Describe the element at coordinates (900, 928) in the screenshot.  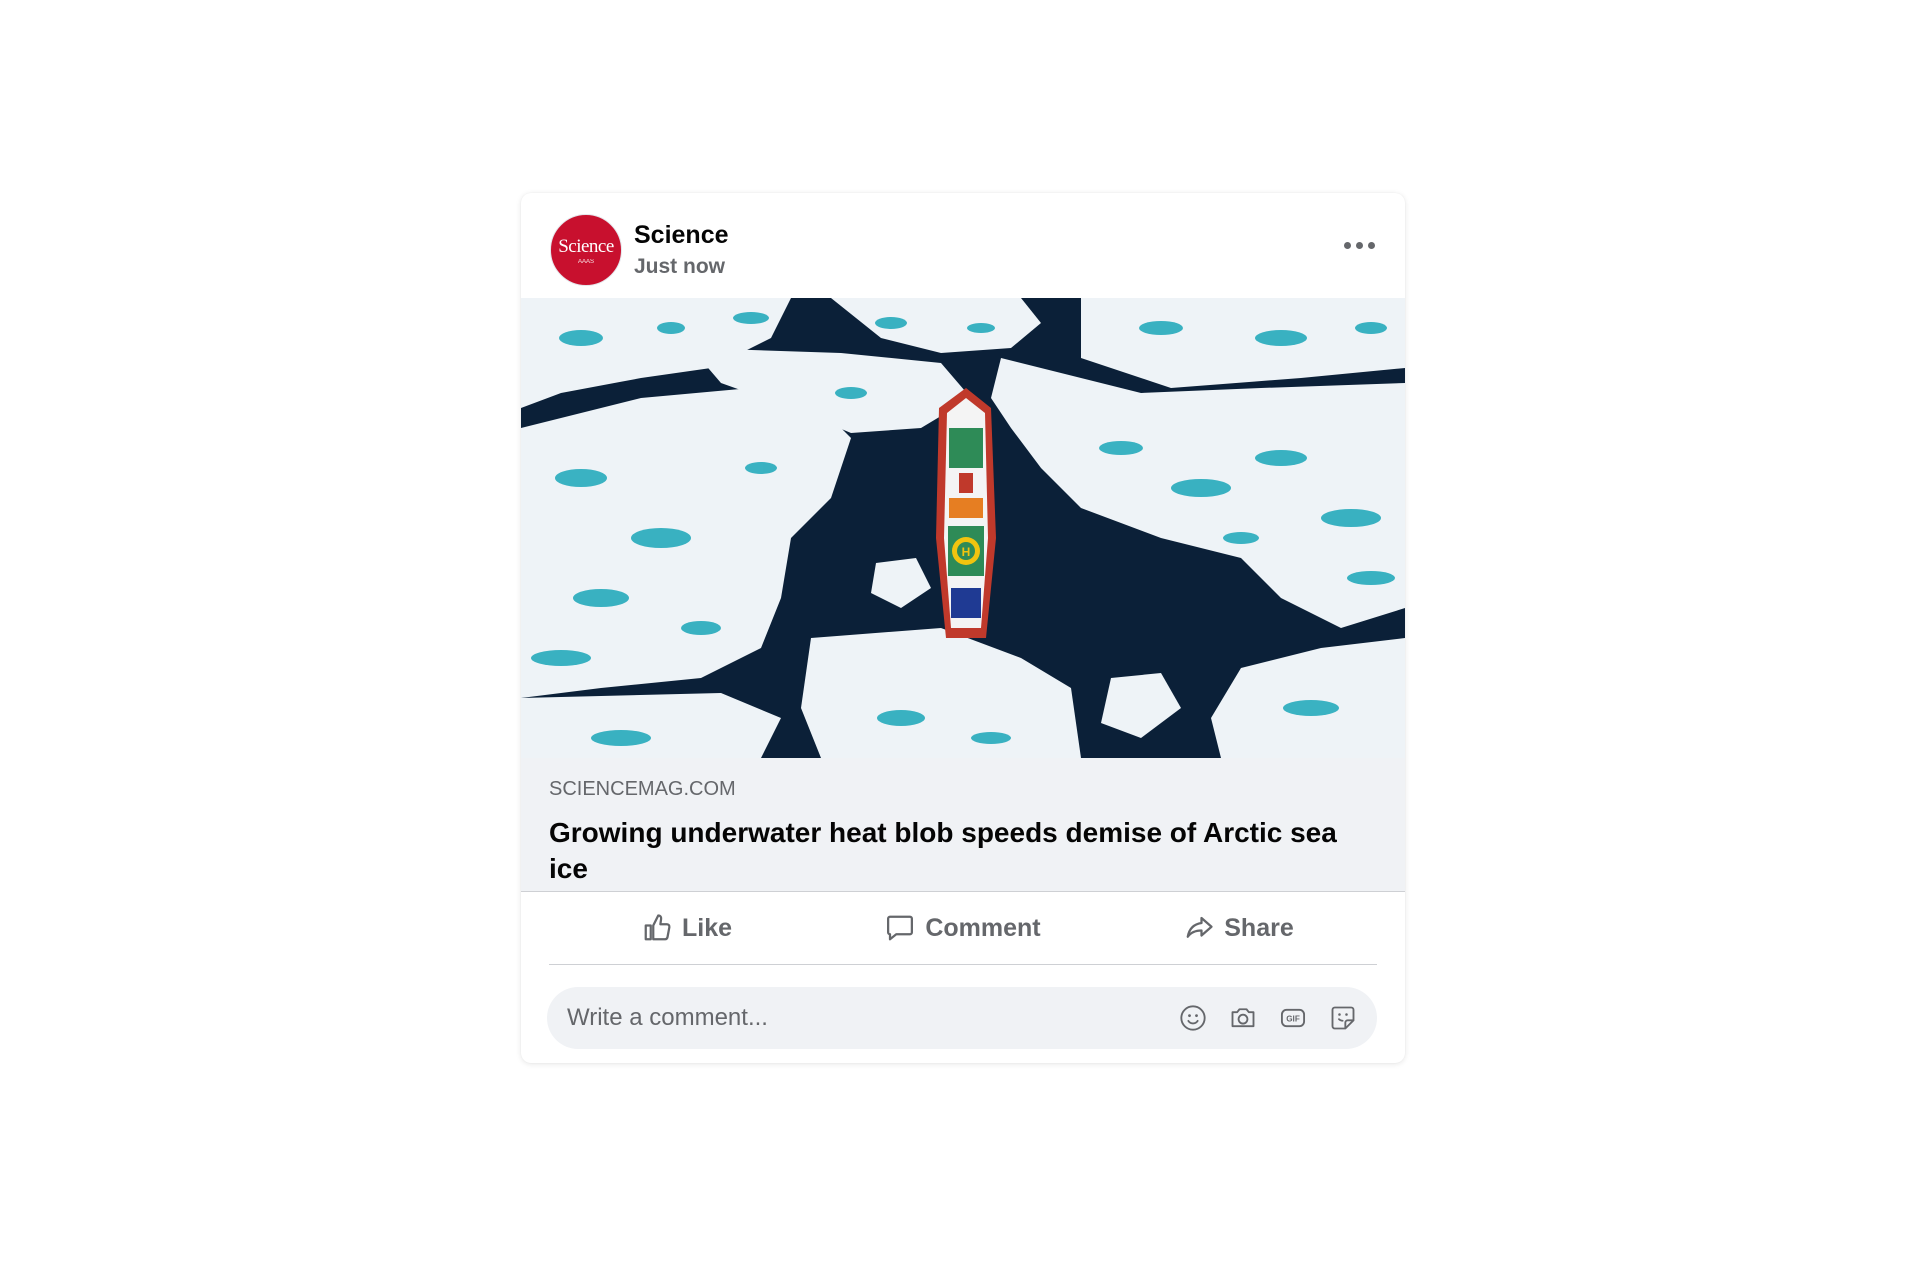
I see `comment-icon` at that location.